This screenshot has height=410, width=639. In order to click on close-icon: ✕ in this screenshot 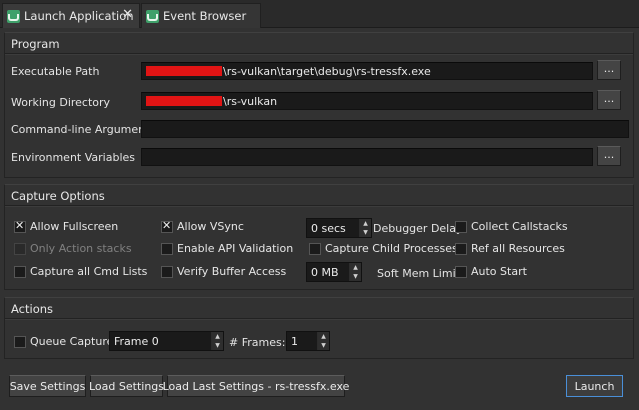, I will do `click(127, 14)`.